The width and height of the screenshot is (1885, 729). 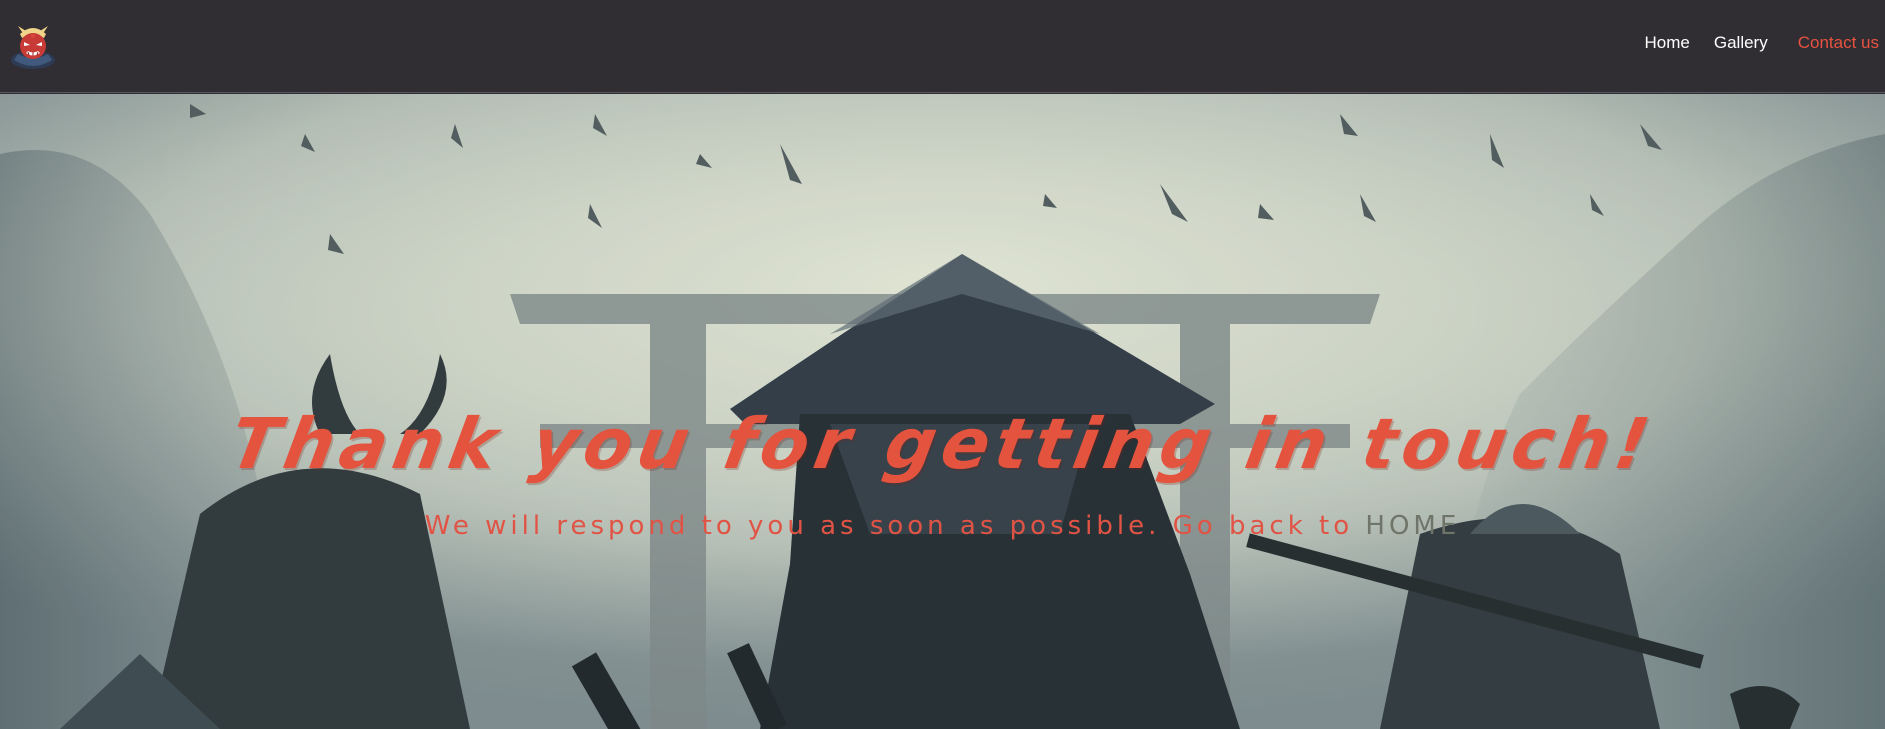 I want to click on back-home-link: HOME, so click(x=1412, y=526).